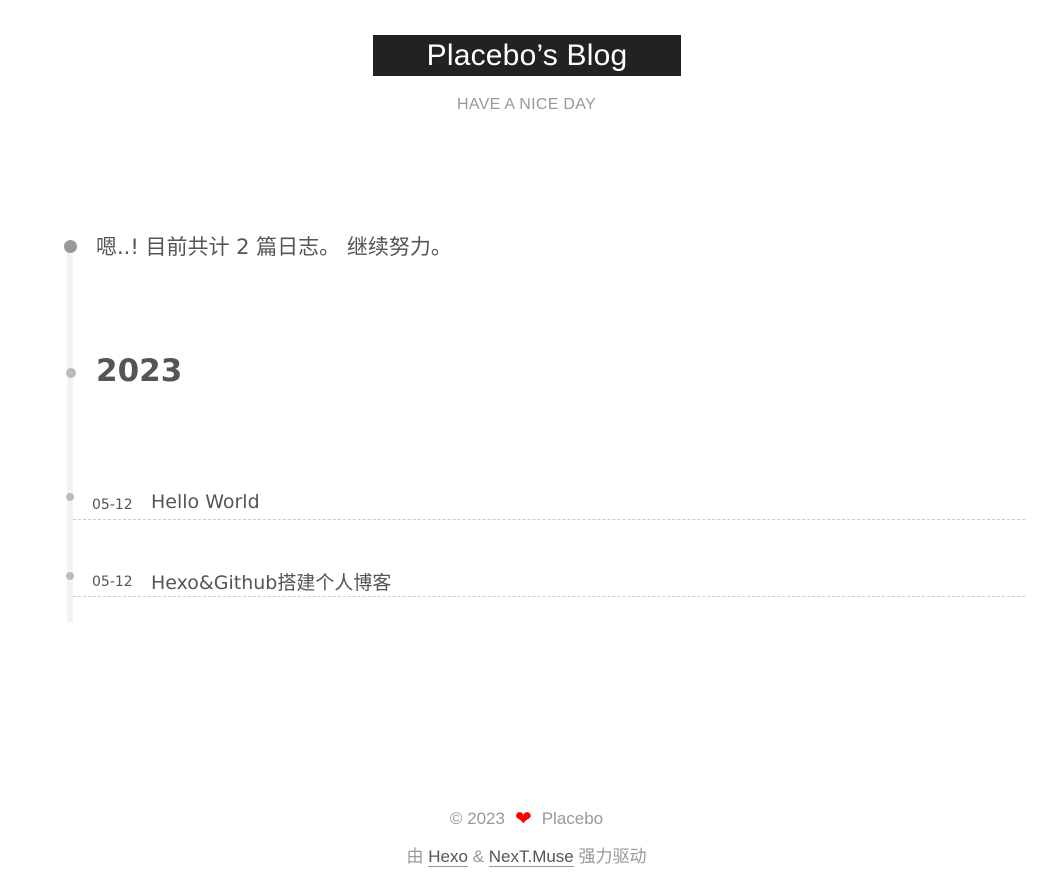 This screenshot has height=872, width=1040. What do you see at coordinates (415, 856) in the screenshot?
I see `powered-prefix: 由` at bounding box center [415, 856].